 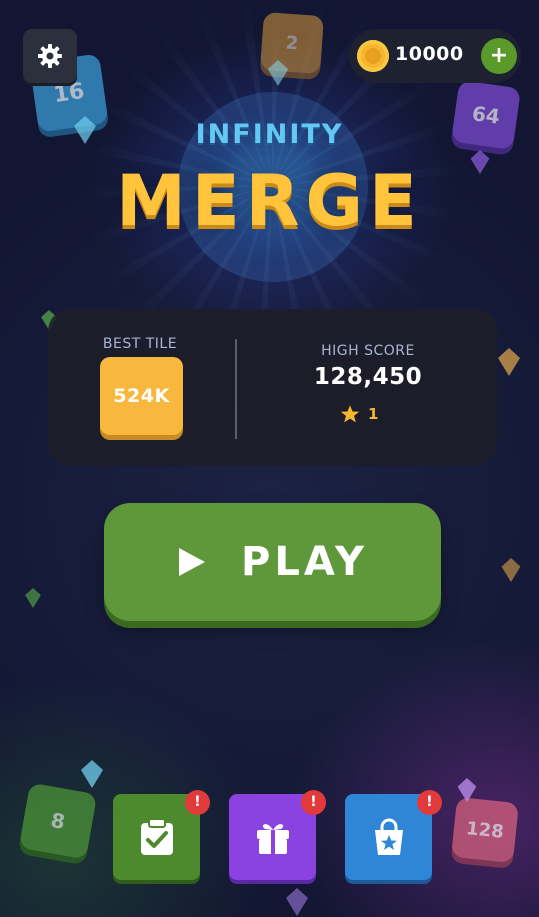 I want to click on coin-balance: 10000 +, so click(x=435, y=56).